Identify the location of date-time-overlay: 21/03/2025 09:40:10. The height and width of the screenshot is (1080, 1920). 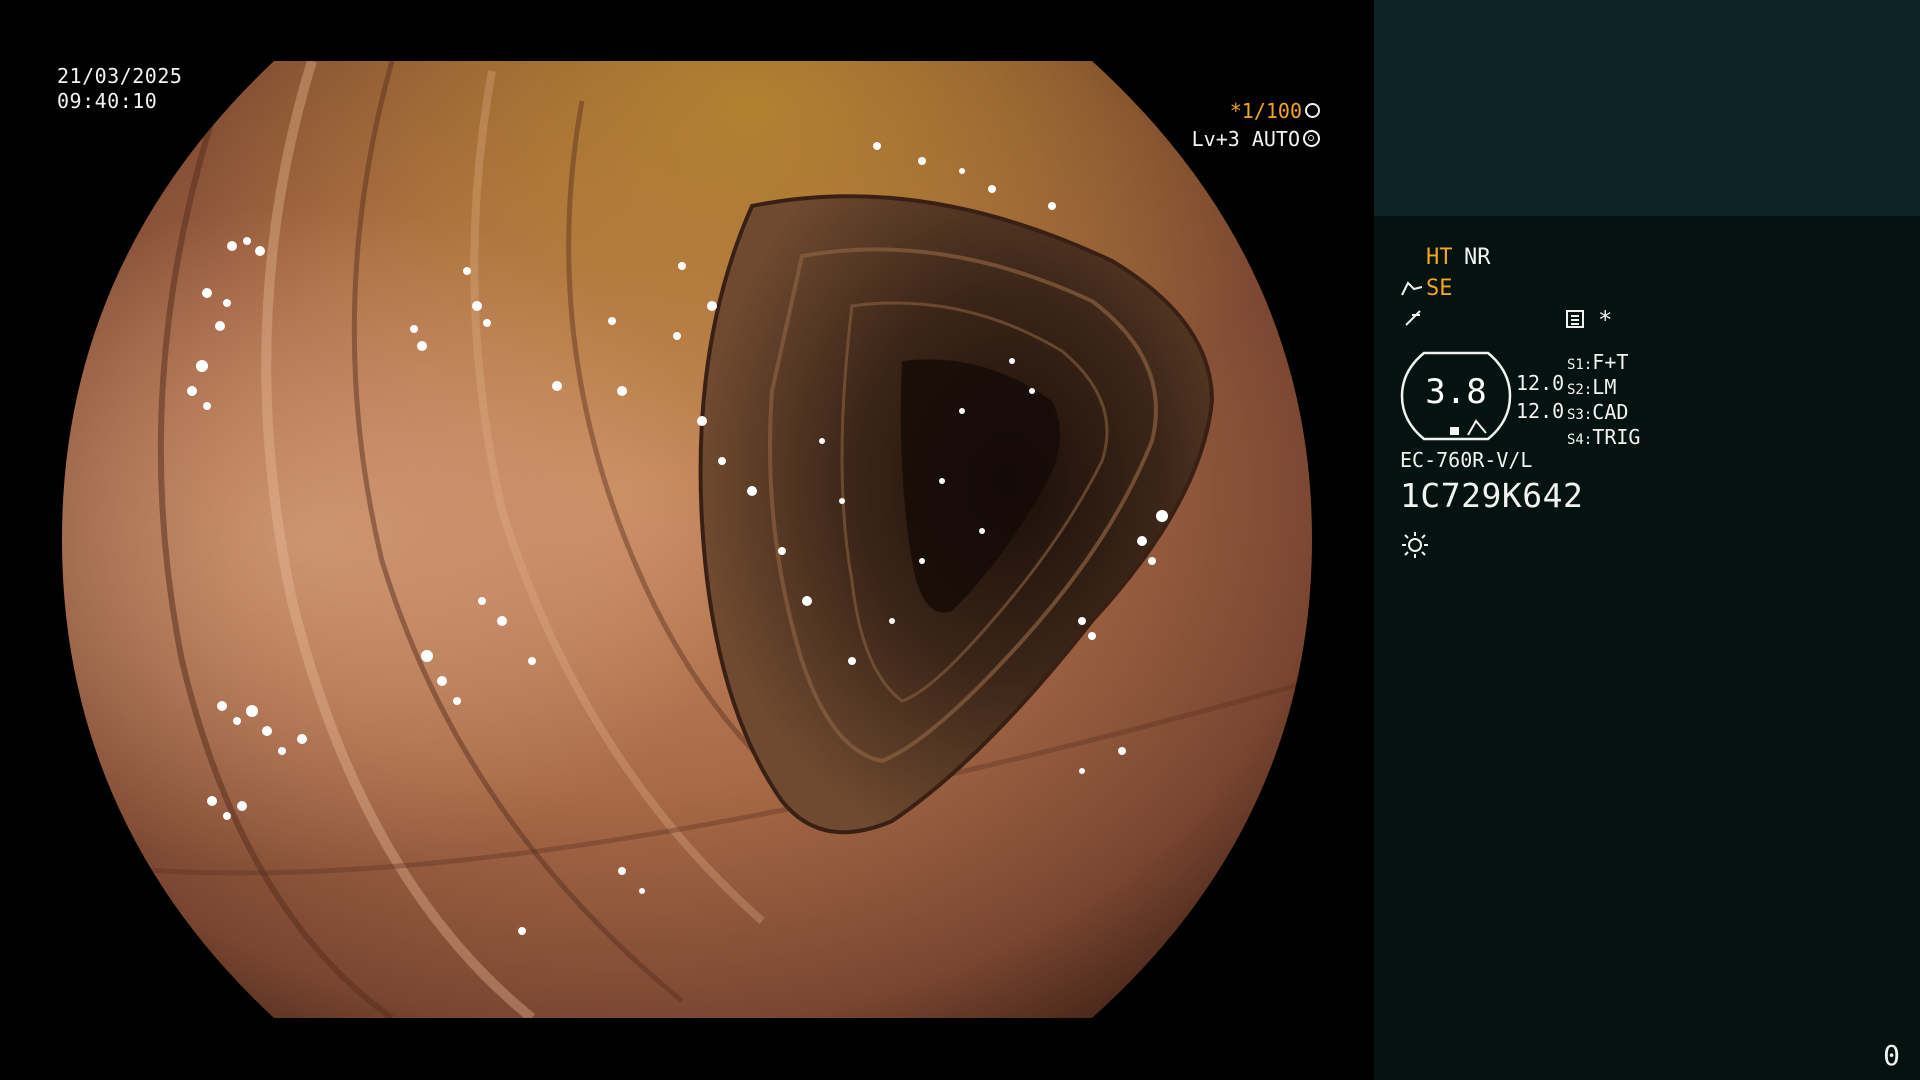
(119, 89).